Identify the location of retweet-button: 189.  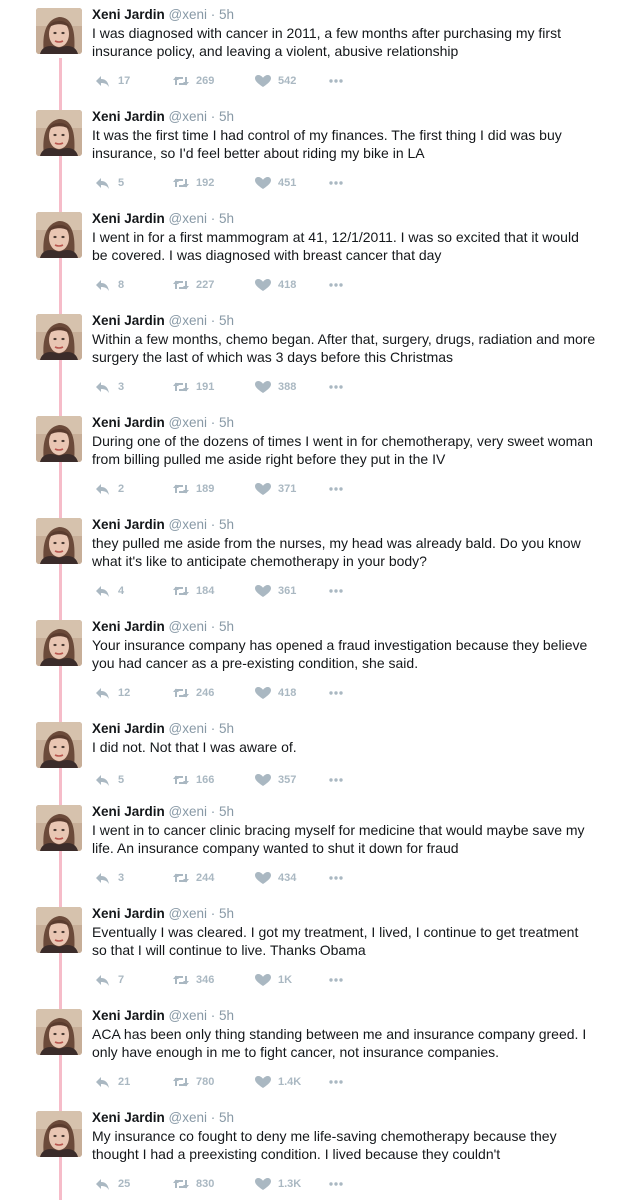
(193, 489).